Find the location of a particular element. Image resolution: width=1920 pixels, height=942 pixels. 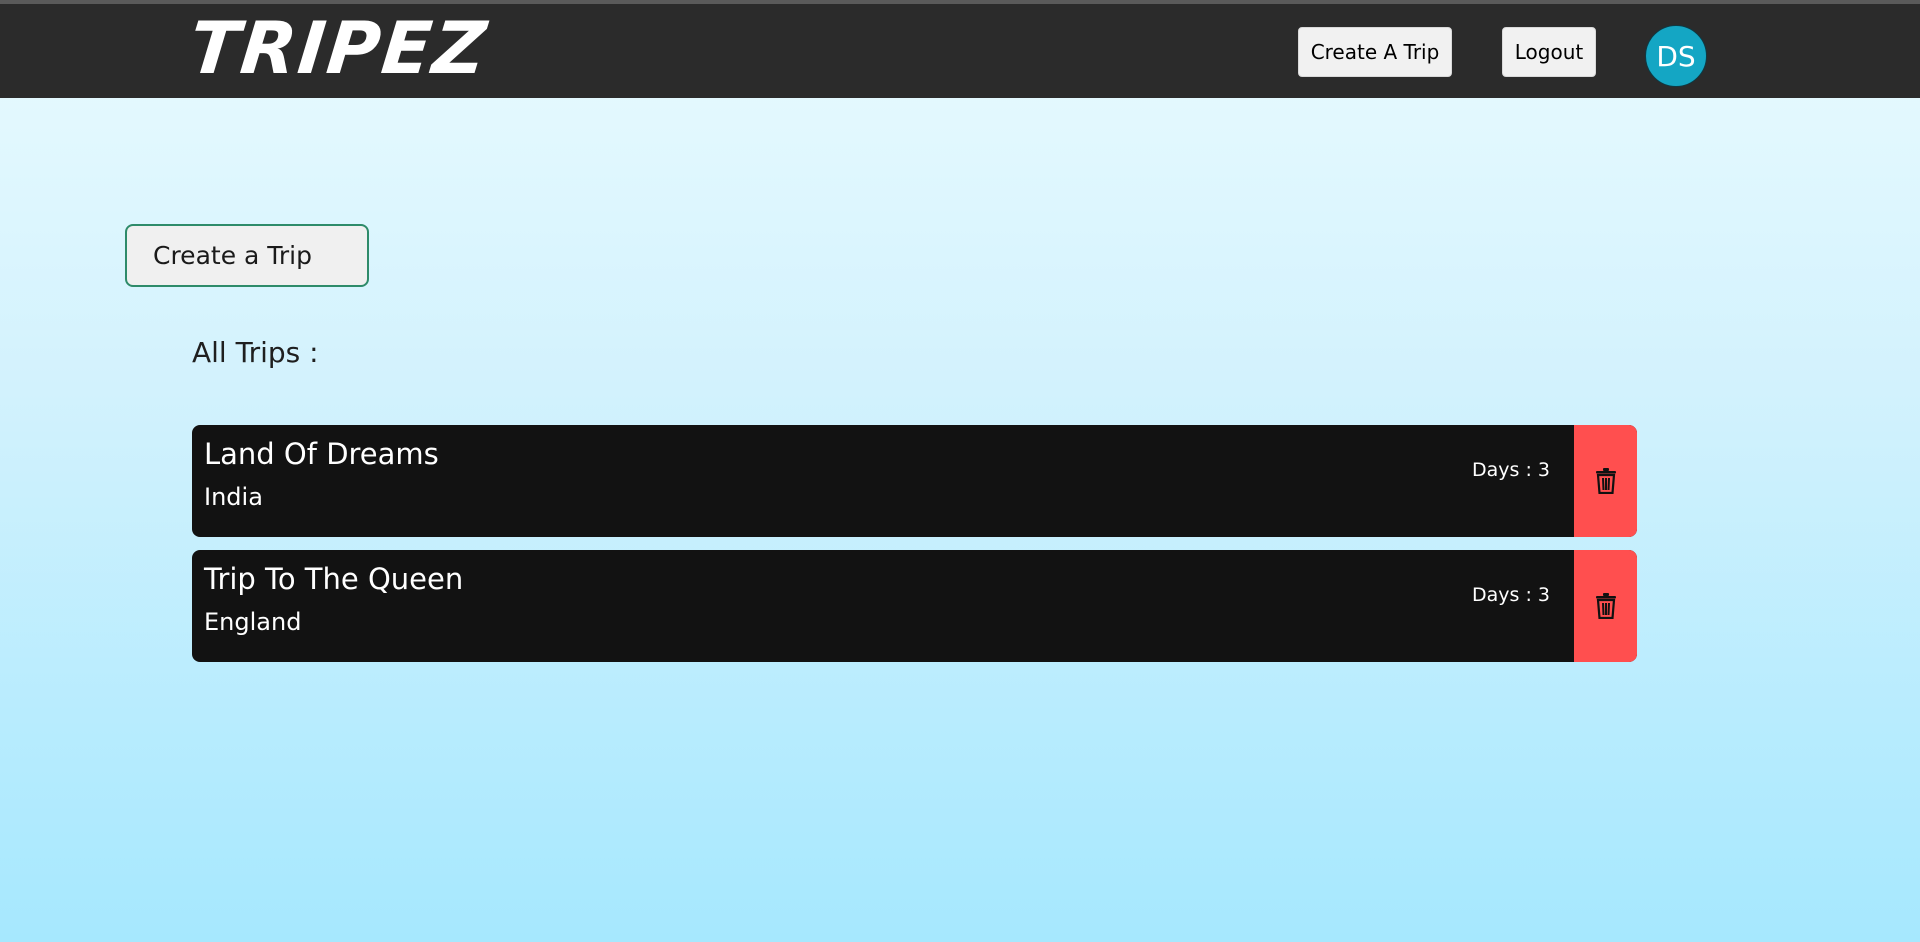

trip-card: Land Of Dreams India Days : 3 is located at coordinates (914, 481).